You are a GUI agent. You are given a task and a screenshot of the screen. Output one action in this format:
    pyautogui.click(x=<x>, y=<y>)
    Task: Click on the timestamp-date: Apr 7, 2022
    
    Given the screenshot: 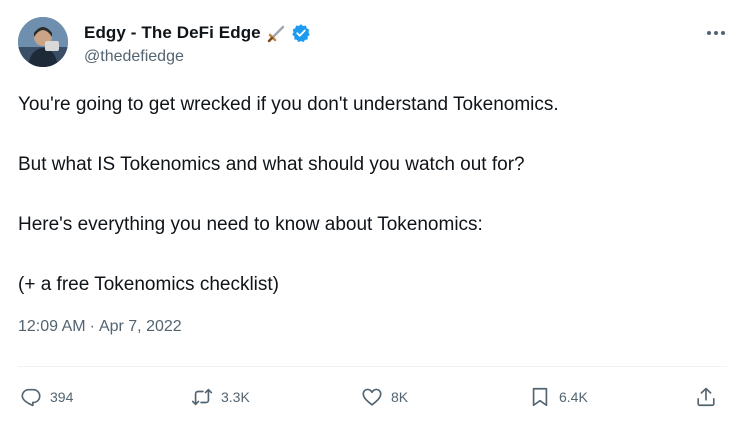 What is the action you would take?
    pyautogui.click(x=140, y=326)
    